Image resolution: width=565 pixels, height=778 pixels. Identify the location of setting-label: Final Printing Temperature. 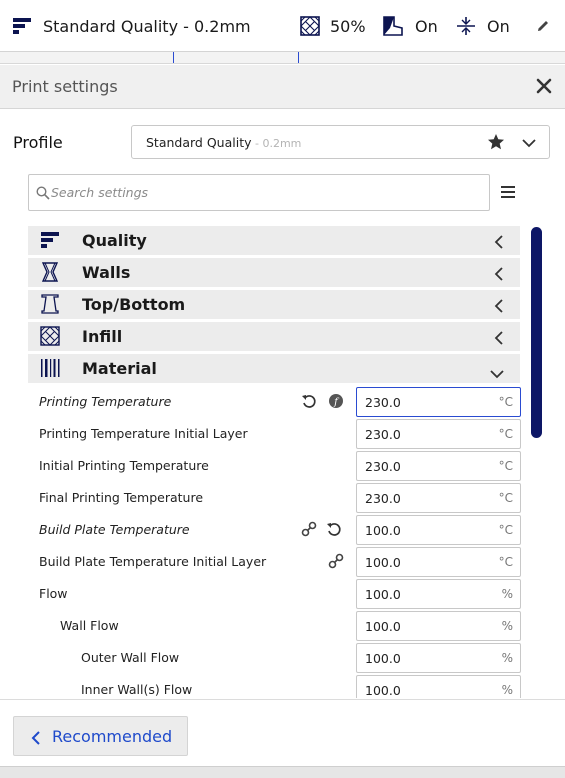
(121, 497).